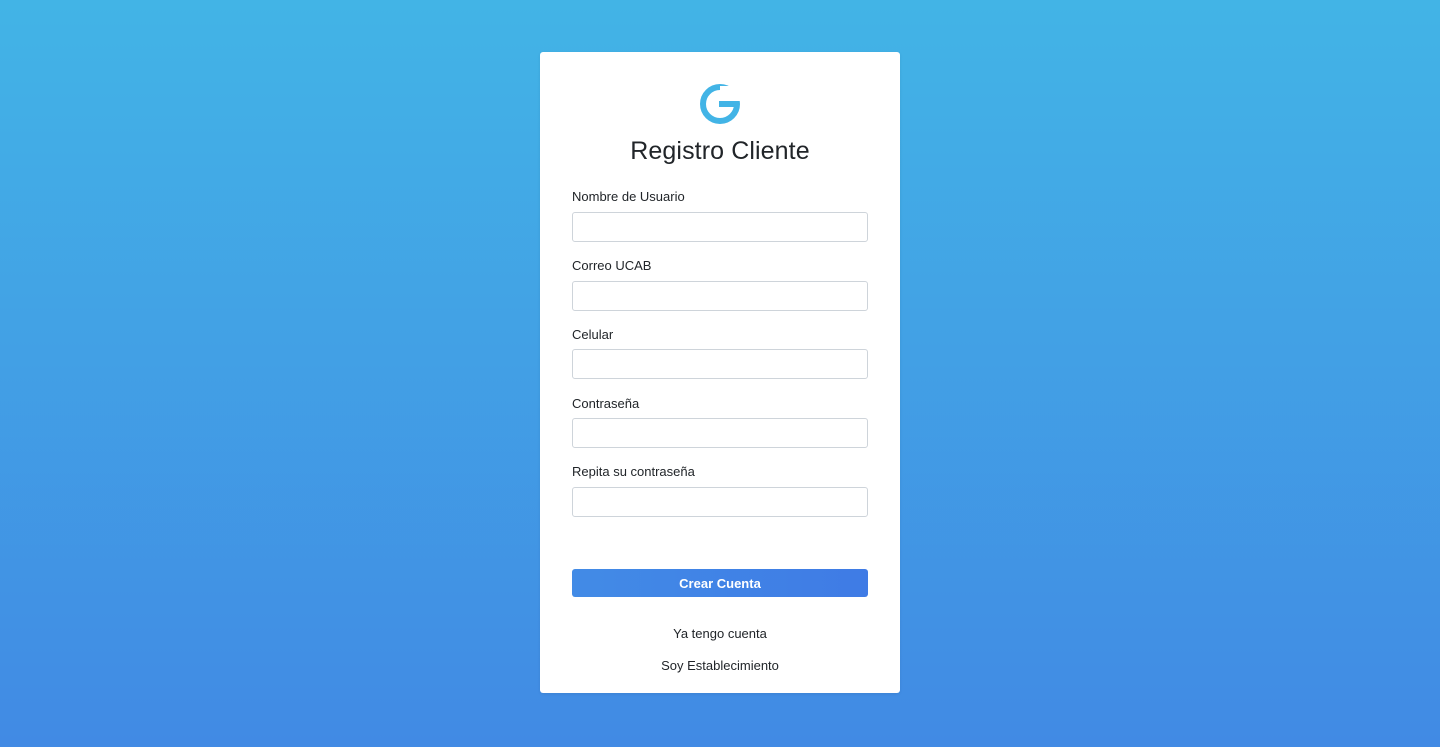  Describe the element at coordinates (720, 665) in the screenshot. I see `establishment-link: Soy Establecimiento` at that location.